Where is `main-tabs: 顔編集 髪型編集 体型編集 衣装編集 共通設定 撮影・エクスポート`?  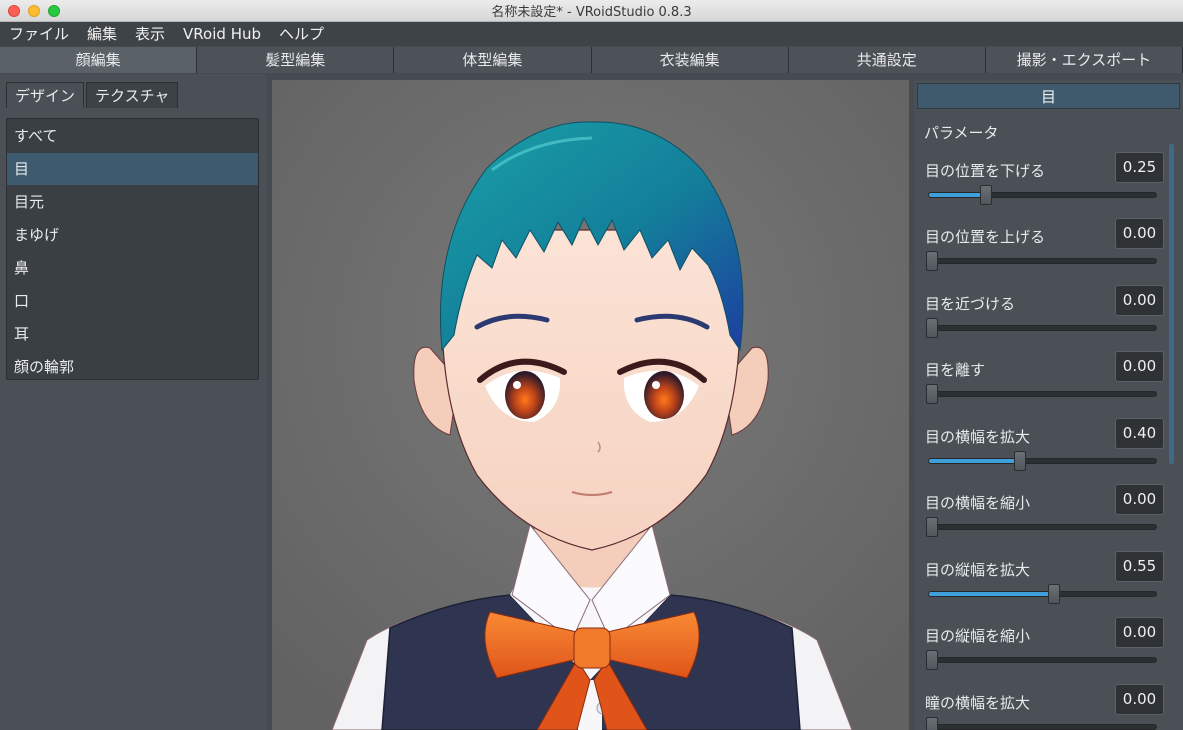
main-tabs: 顔編集 髪型編集 体型編集 衣装編集 共通設定 撮影・エクスポート is located at coordinates (591, 60).